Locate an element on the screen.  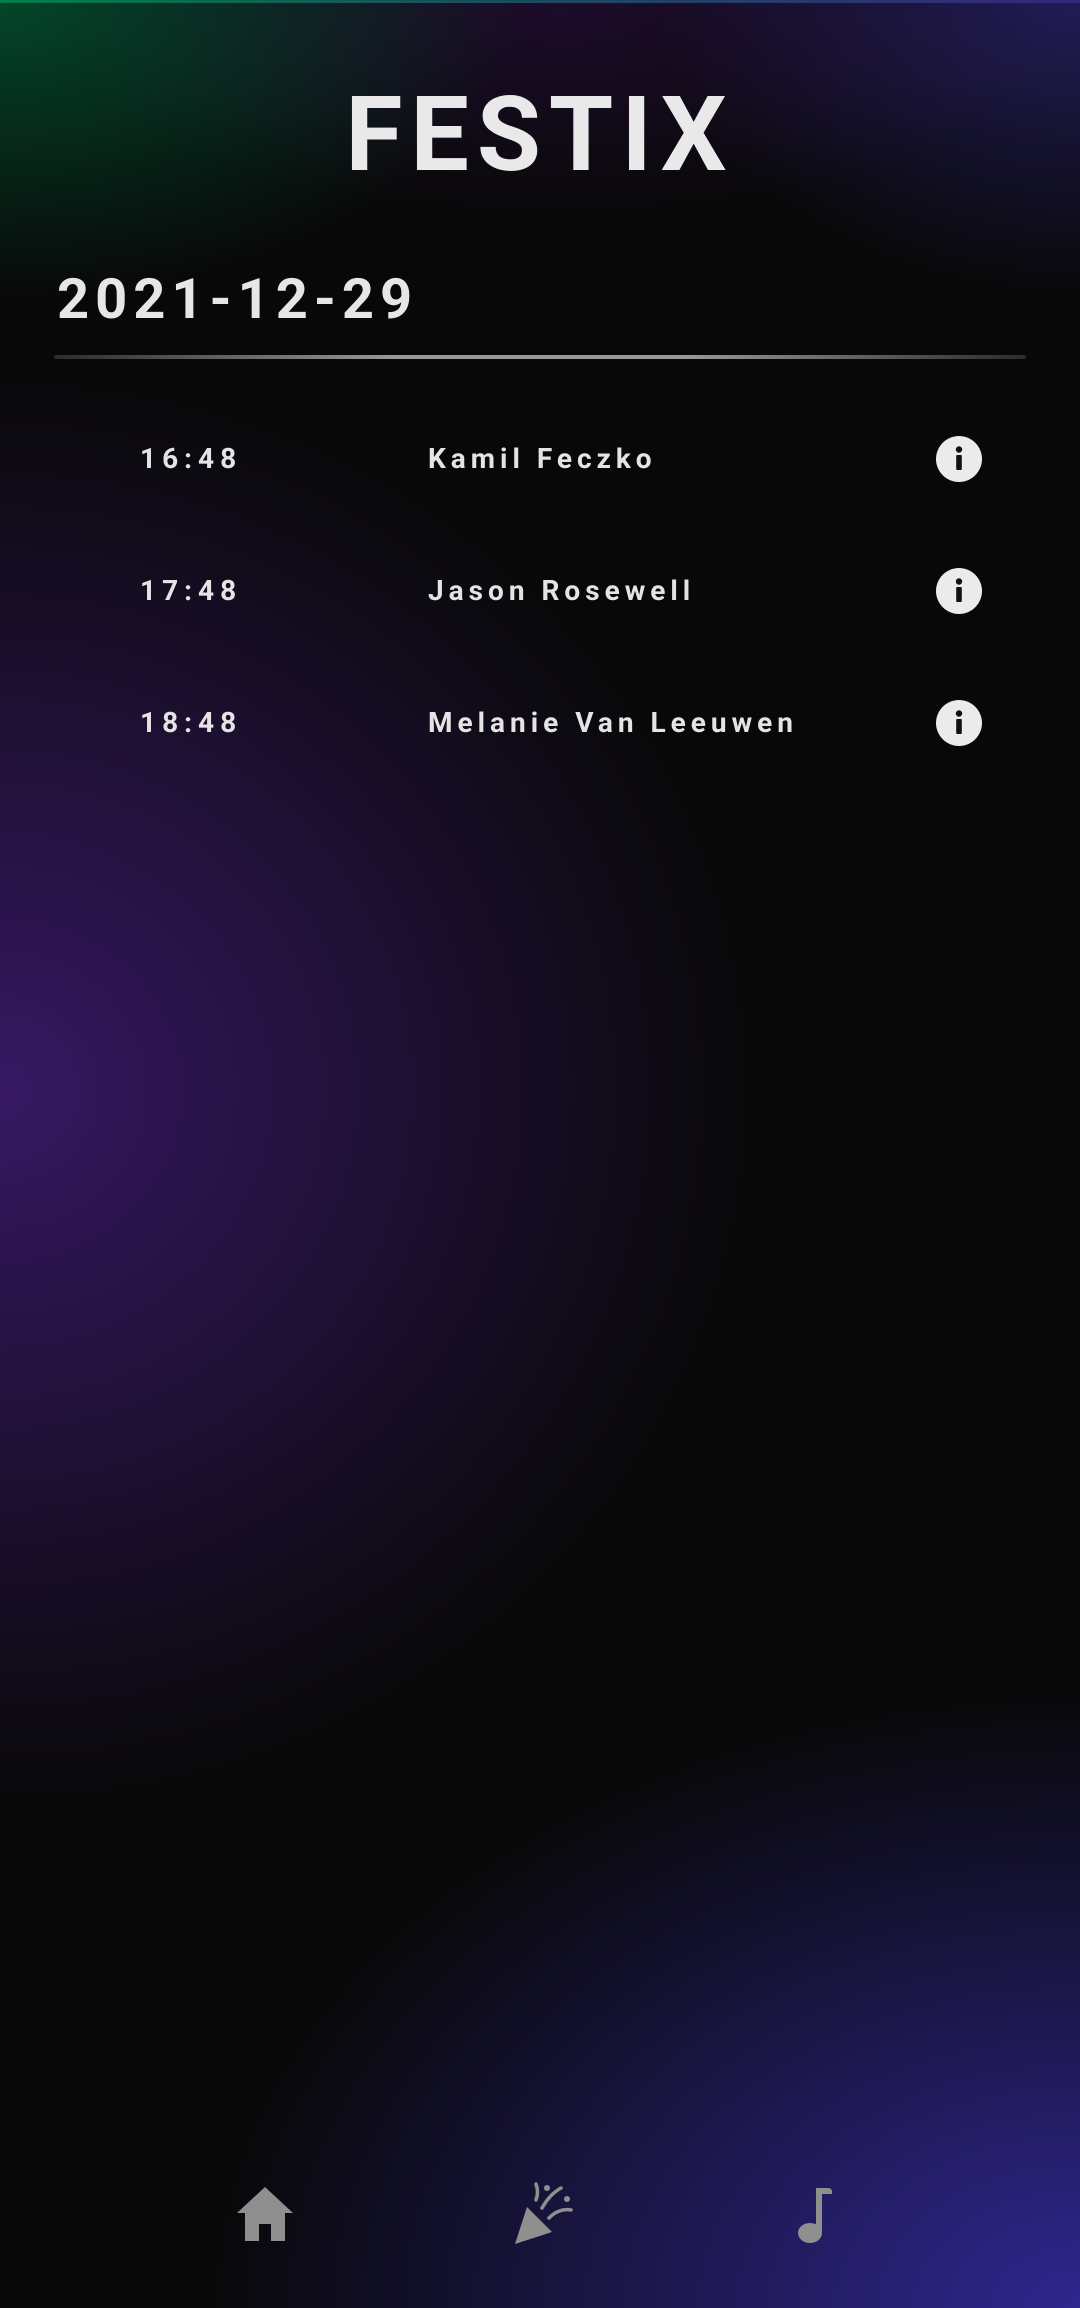
schedule-date: 2021-12-29 is located at coordinates (238, 299).